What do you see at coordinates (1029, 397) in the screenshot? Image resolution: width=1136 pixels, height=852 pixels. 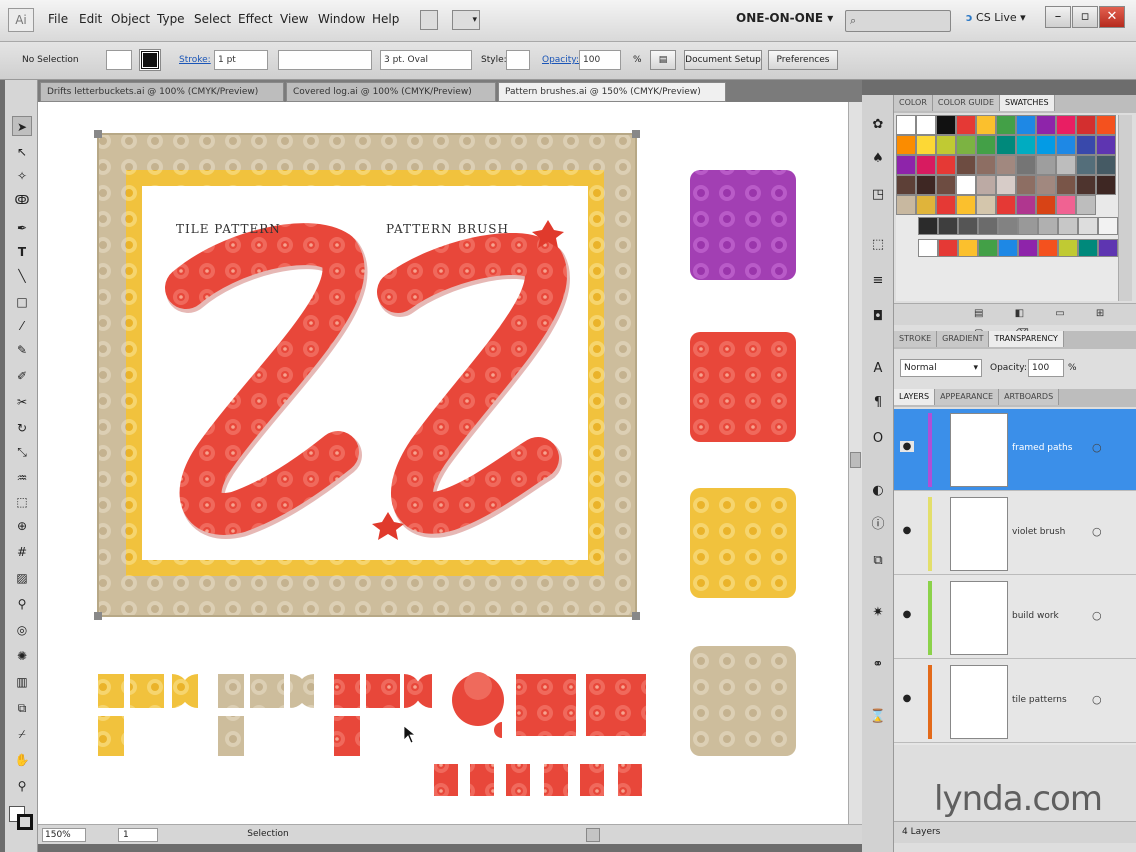 I see `tab-artboards: ARTBOARDS` at bounding box center [1029, 397].